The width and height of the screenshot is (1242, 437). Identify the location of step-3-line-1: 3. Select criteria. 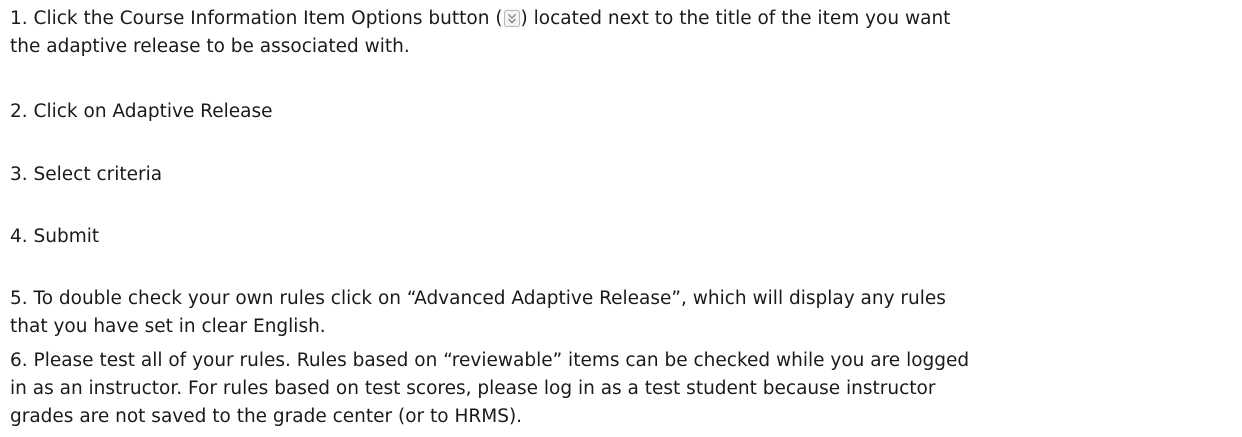
(86, 174).